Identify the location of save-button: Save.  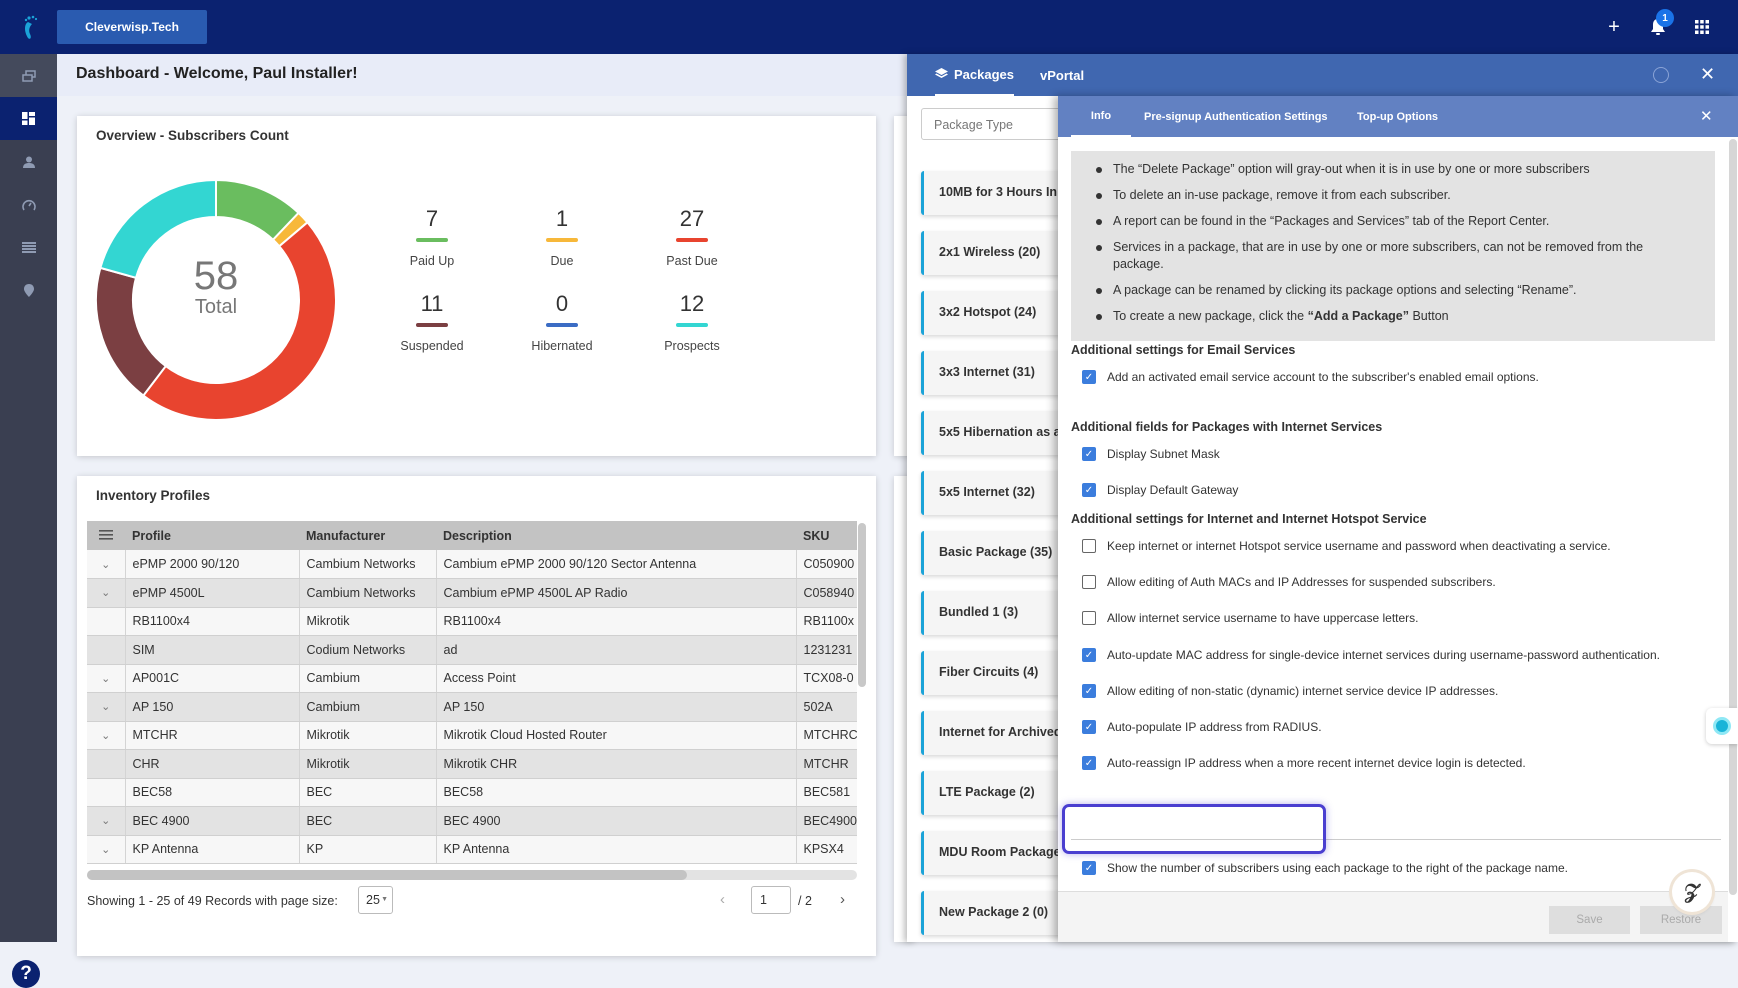
(1589, 920).